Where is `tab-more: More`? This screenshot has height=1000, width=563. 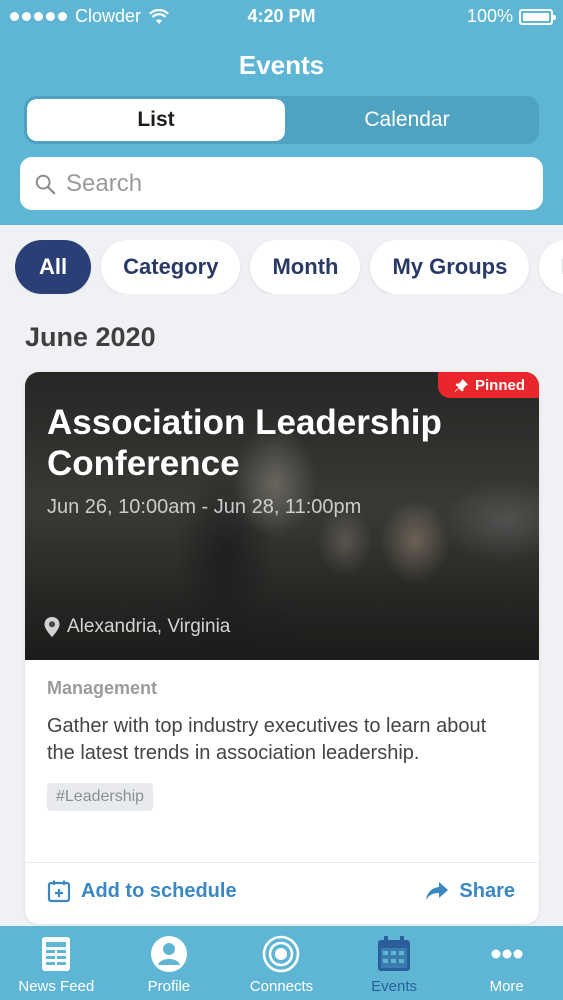 tab-more: More is located at coordinates (506, 963).